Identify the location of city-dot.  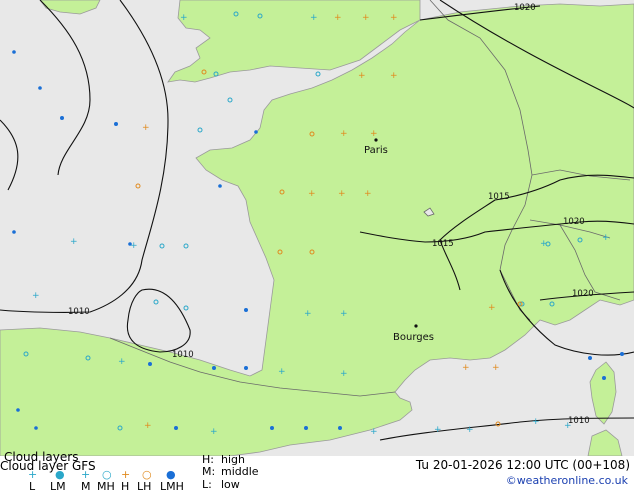
(416, 326).